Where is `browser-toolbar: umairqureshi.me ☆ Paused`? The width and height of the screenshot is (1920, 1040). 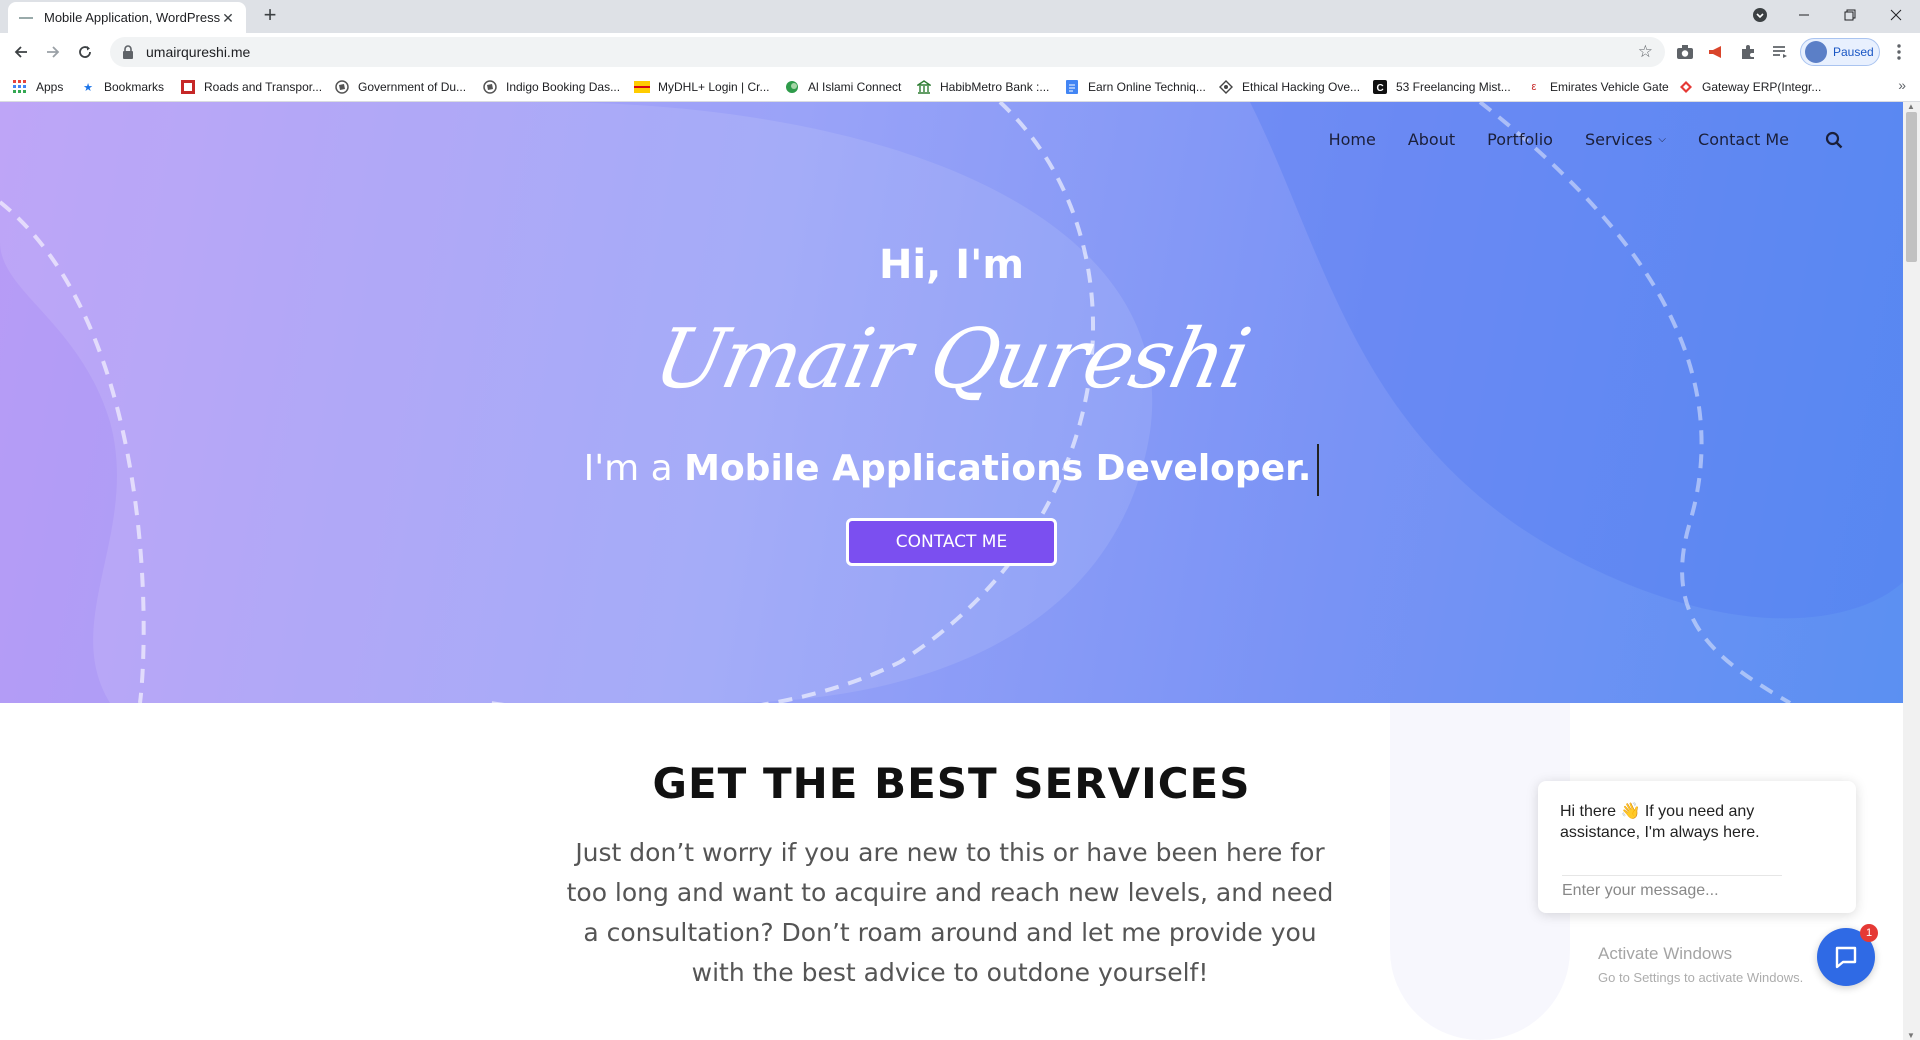
browser-toolbar: umairqureshi.me ☆ Paused is located at coordinates (960, 52).